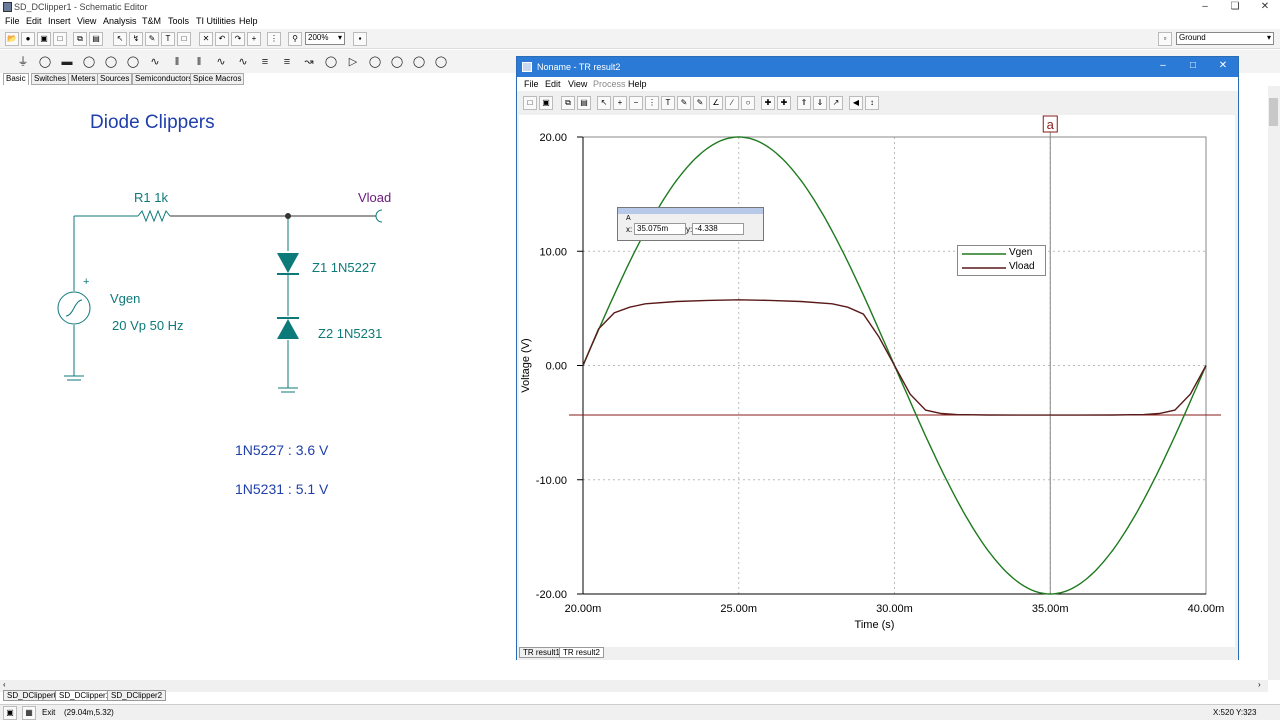 The width and height of the screenshot is (1280, 720). What do you see at coordinates (325, 38) in the screenshot?
I see `zoom-select: 200% ▾` at bounding box center [325, 38].